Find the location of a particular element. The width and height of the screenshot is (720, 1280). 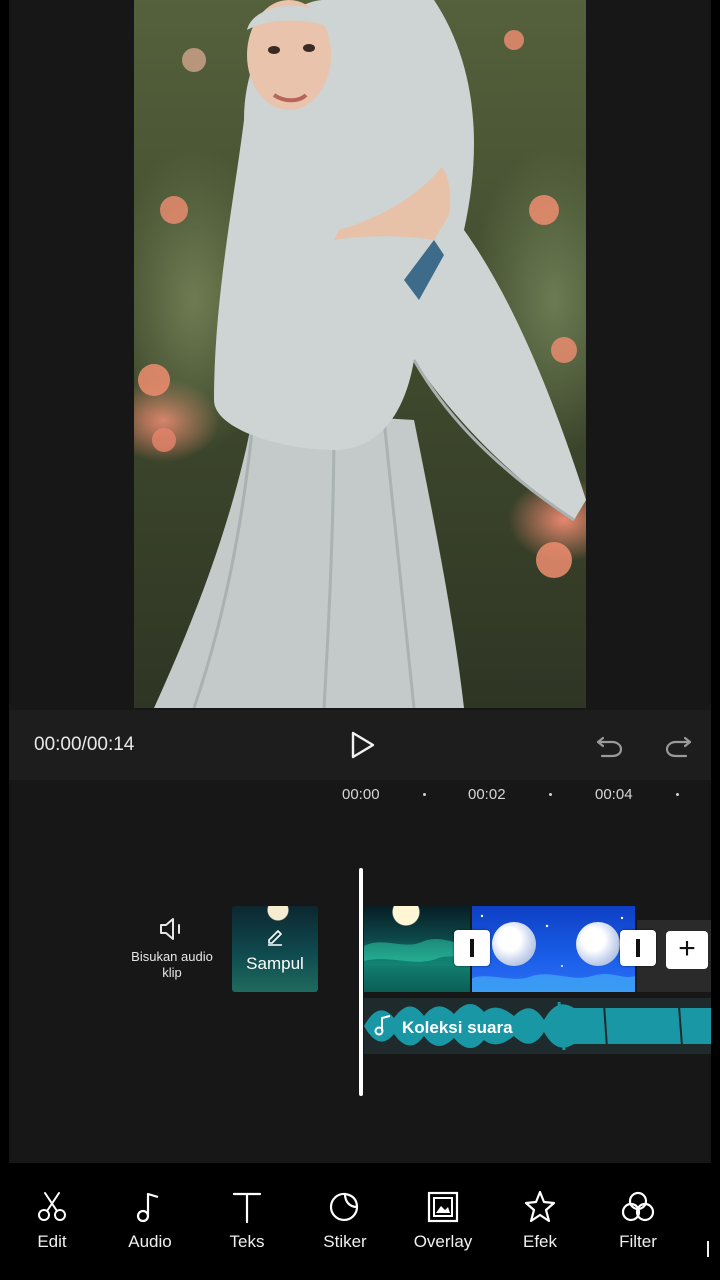

undo-icon is located at coordinates (609, 745).